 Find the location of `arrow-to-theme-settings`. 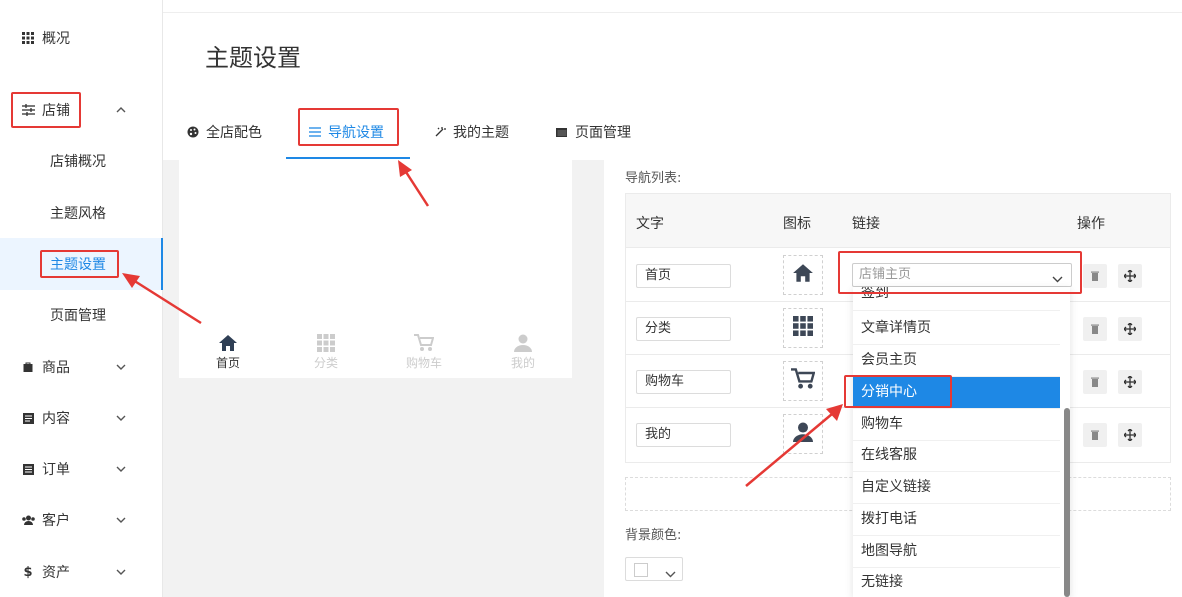

arrow-to-theme-settings is located at coordinates (167, 301).